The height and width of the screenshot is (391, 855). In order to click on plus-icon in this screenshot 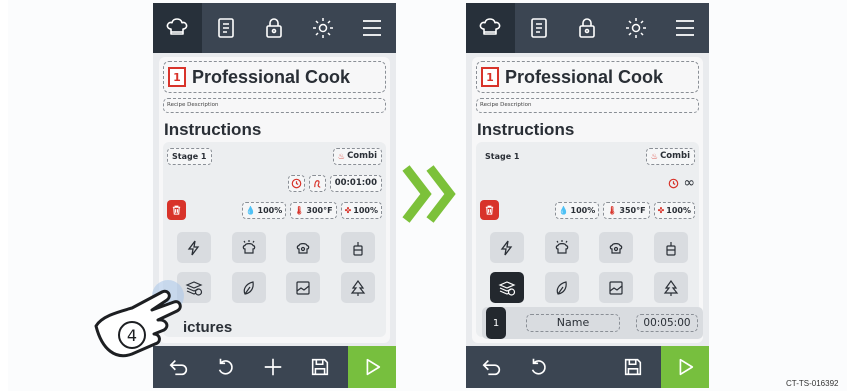, I will do `click(273, 367)`.